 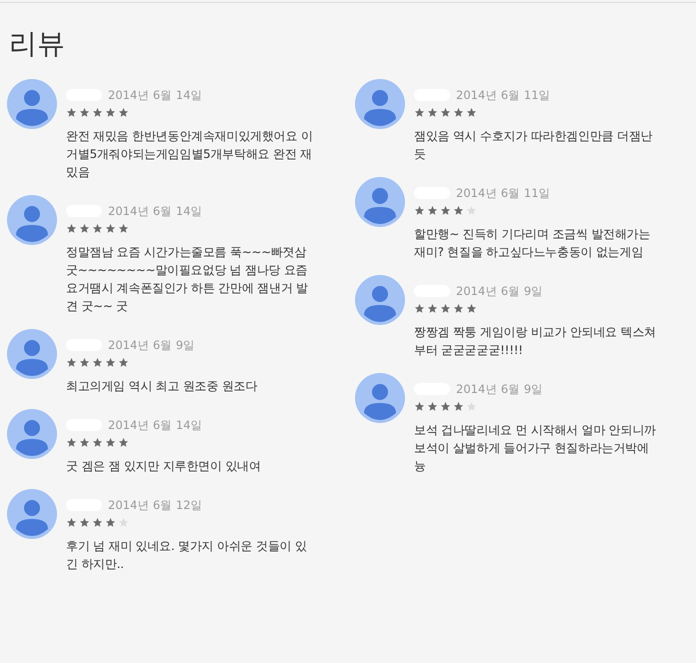 I want to click on review-text: 정말잼남 요즘 시간가는줄모름 푹~~~빠졋삼 굿~~~~~~~~말이필요없당 넘 잼나당 요즘 요거땜시 계속폰질인가 하튼 간만에 잼낸거 발견 굿~~ 굿, so click(x=187, y=279).